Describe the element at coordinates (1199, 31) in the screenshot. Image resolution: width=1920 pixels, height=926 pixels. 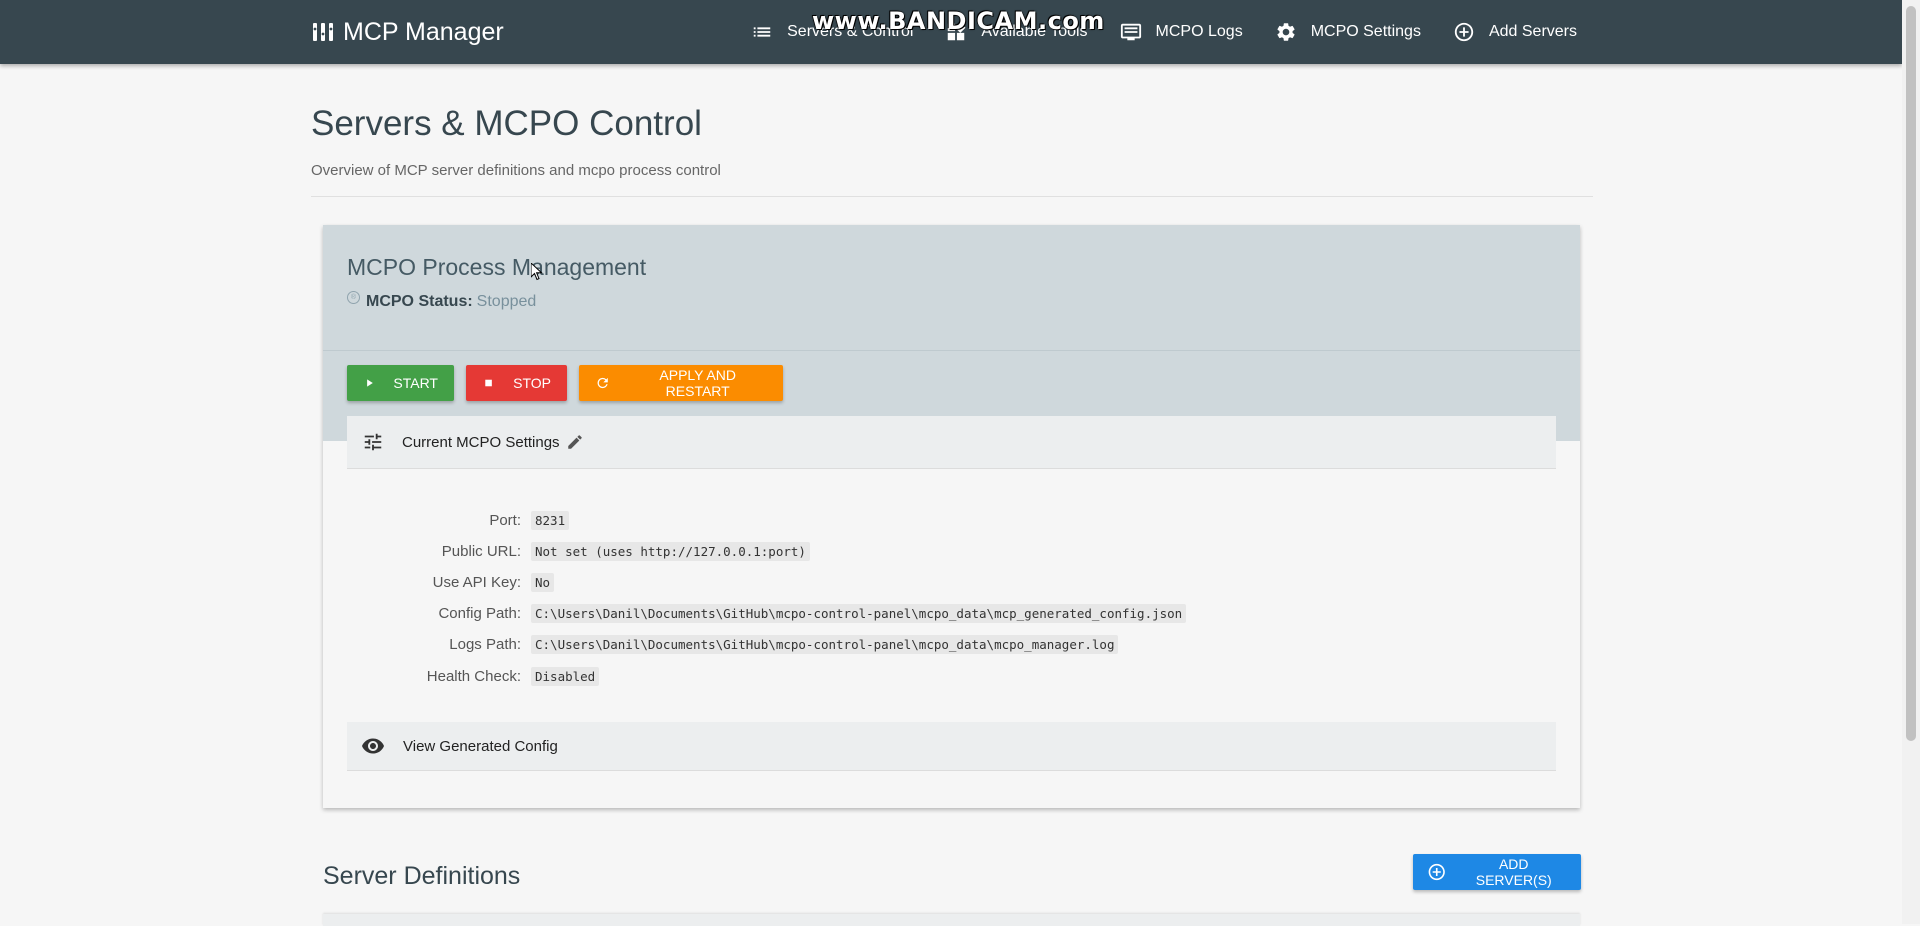
I see `nav-label: MCPO Logs` at that location.